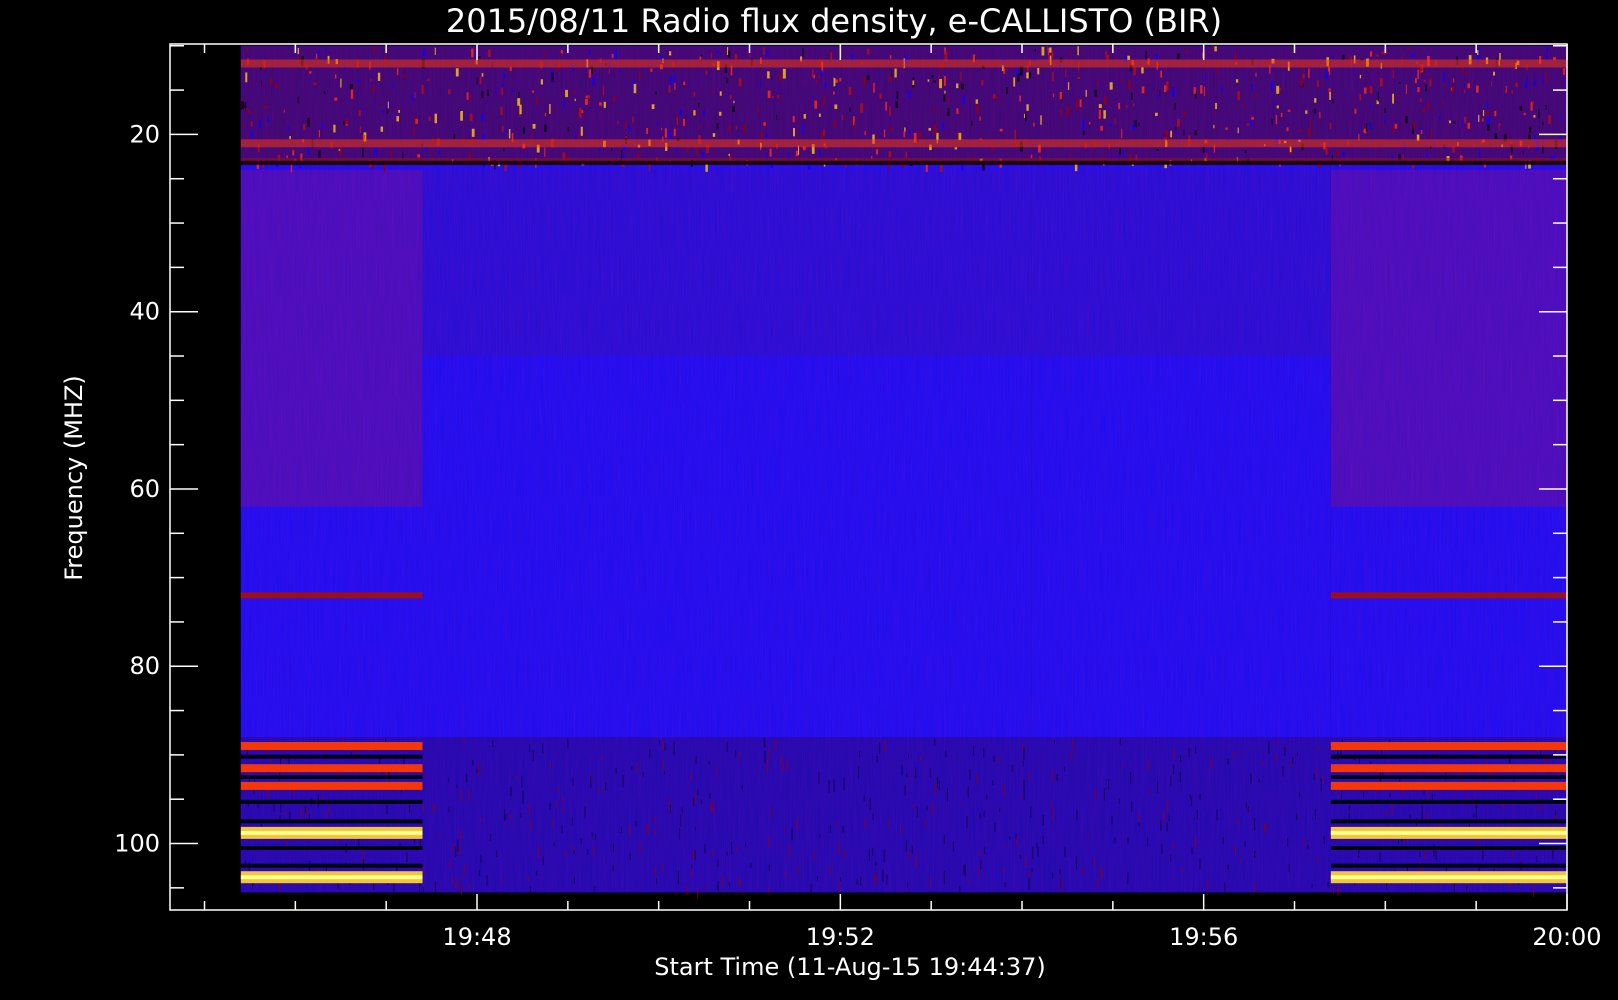  What do you see at coordinates (1203, 937) in the screenshot?
I see `x-tick-label: 19:56` at bounding box center [1203, 937].